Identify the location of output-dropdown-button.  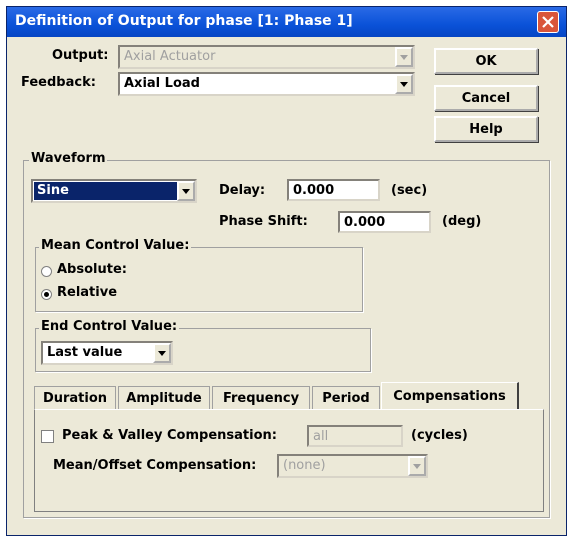
(404, 57).